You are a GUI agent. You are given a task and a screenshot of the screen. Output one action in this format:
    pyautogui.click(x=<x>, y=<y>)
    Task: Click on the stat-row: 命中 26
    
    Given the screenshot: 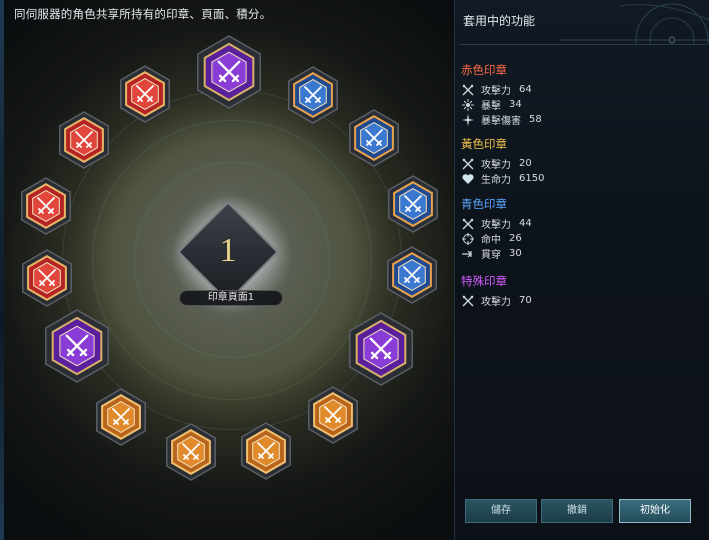 What is the action you would take?
    pyautogui.click(x=496, y=238)
    